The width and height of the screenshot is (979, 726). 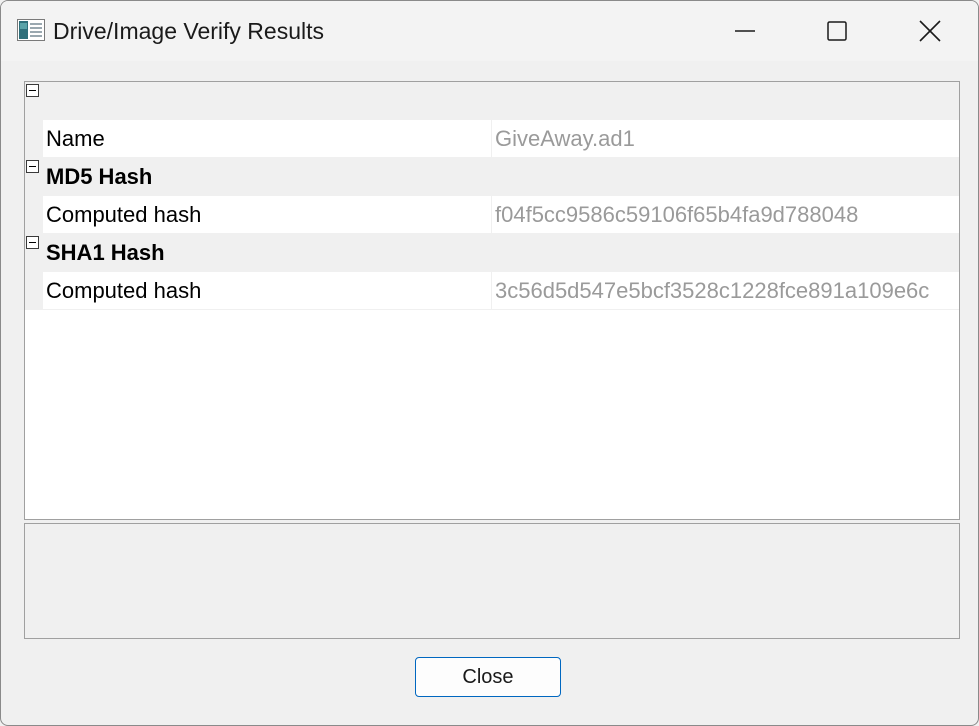 What do you see at coordinates (105, 252) in the screenshot?
I see `category-label: SHA1 Hash` at bounding box center [105, 252].